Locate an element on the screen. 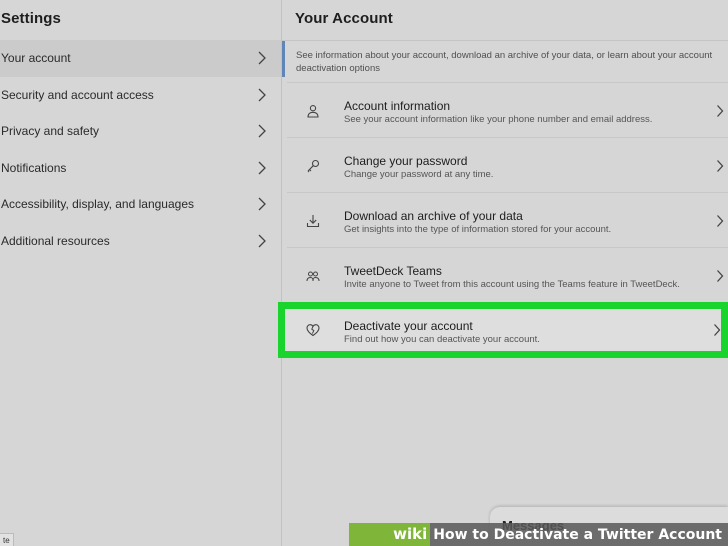  watermark-title: How to Deactivate a Twitter Account is located at coordinates (577, 534).